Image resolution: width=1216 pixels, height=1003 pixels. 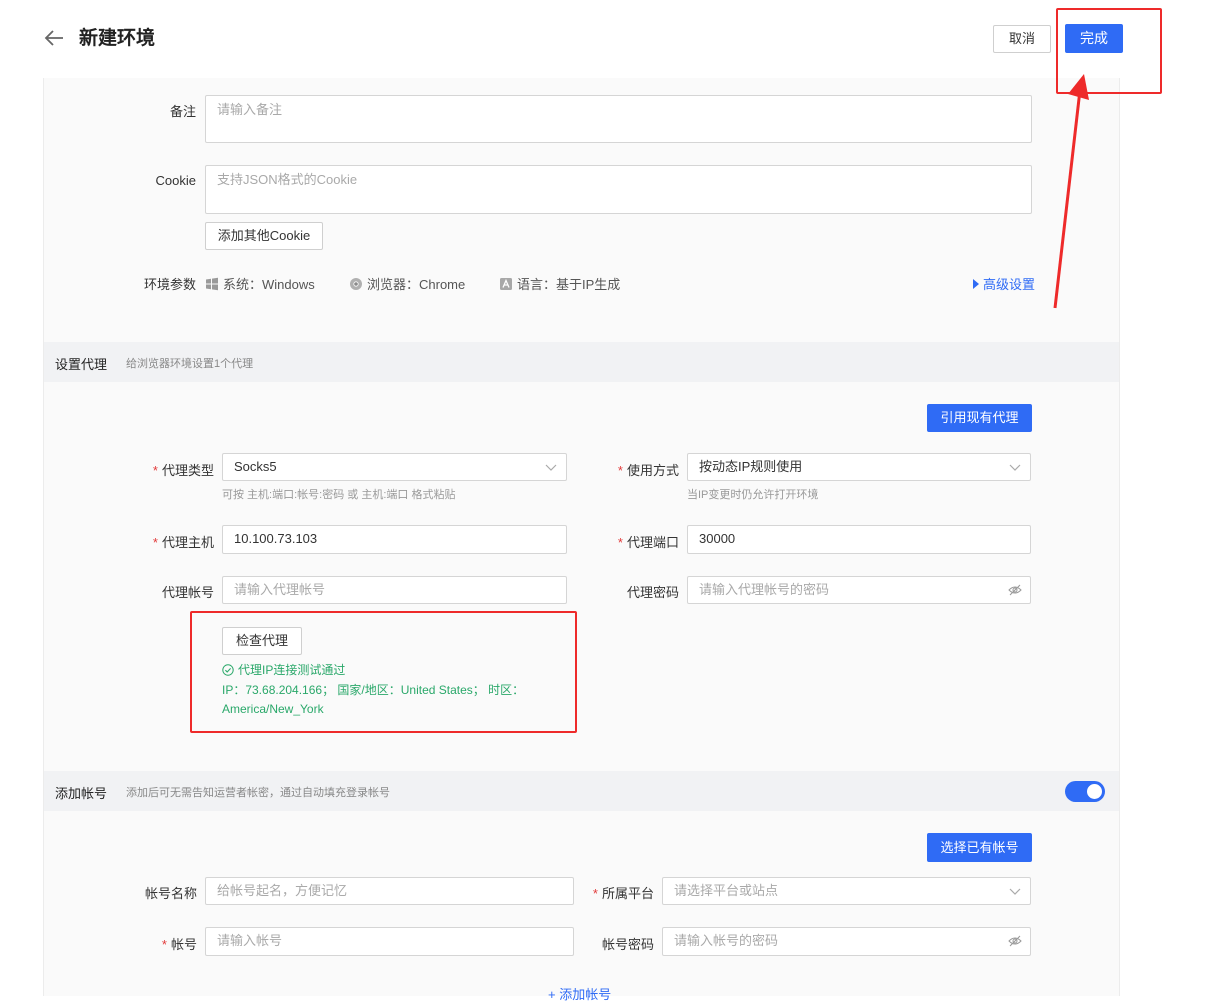 I want to click on account-section-header: 添加帐号 添加后可无需告知运营者帐密，通过自动填充登录帐号, so click(x=581, y=791).